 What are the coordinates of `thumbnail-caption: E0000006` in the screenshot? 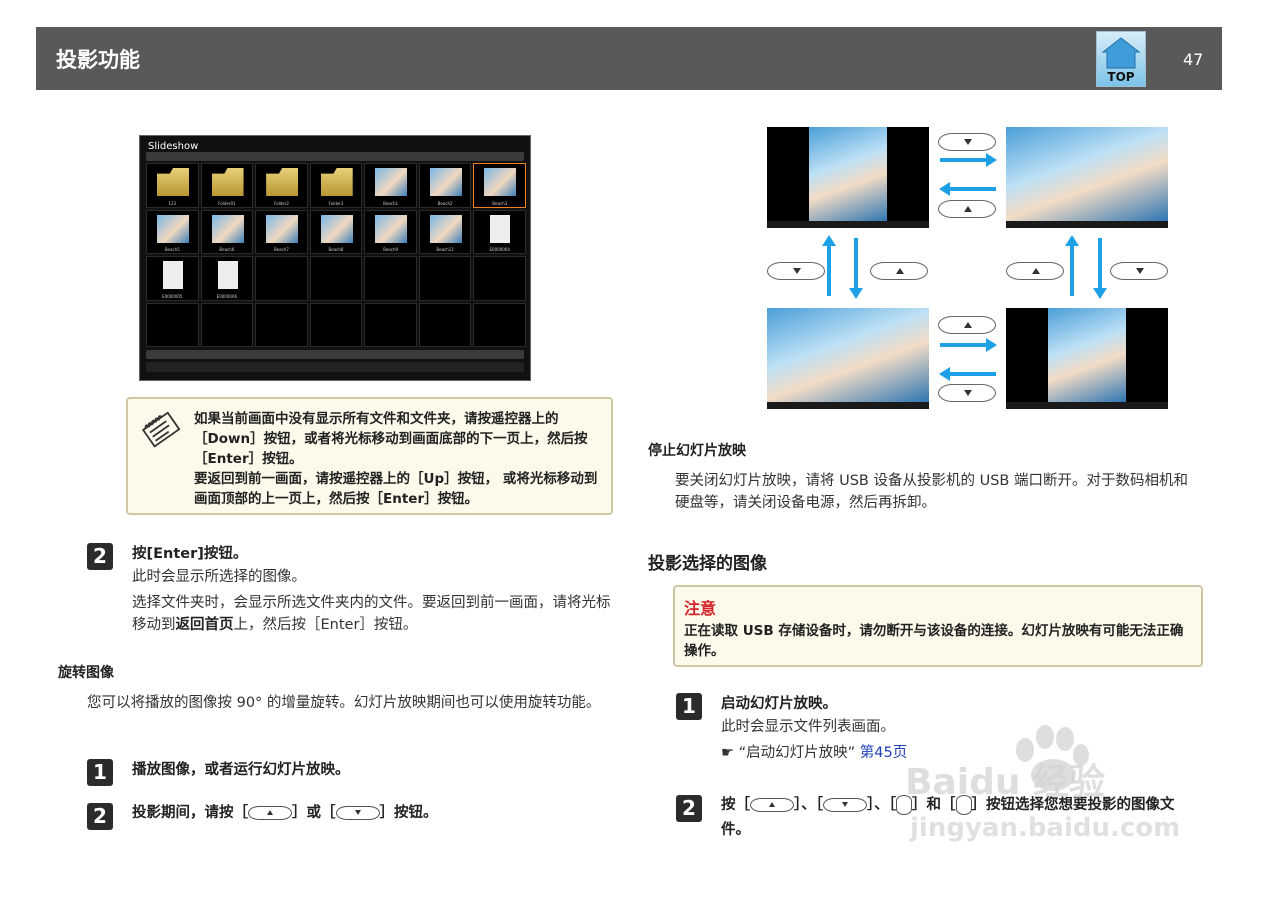 It's located at (227, 296).